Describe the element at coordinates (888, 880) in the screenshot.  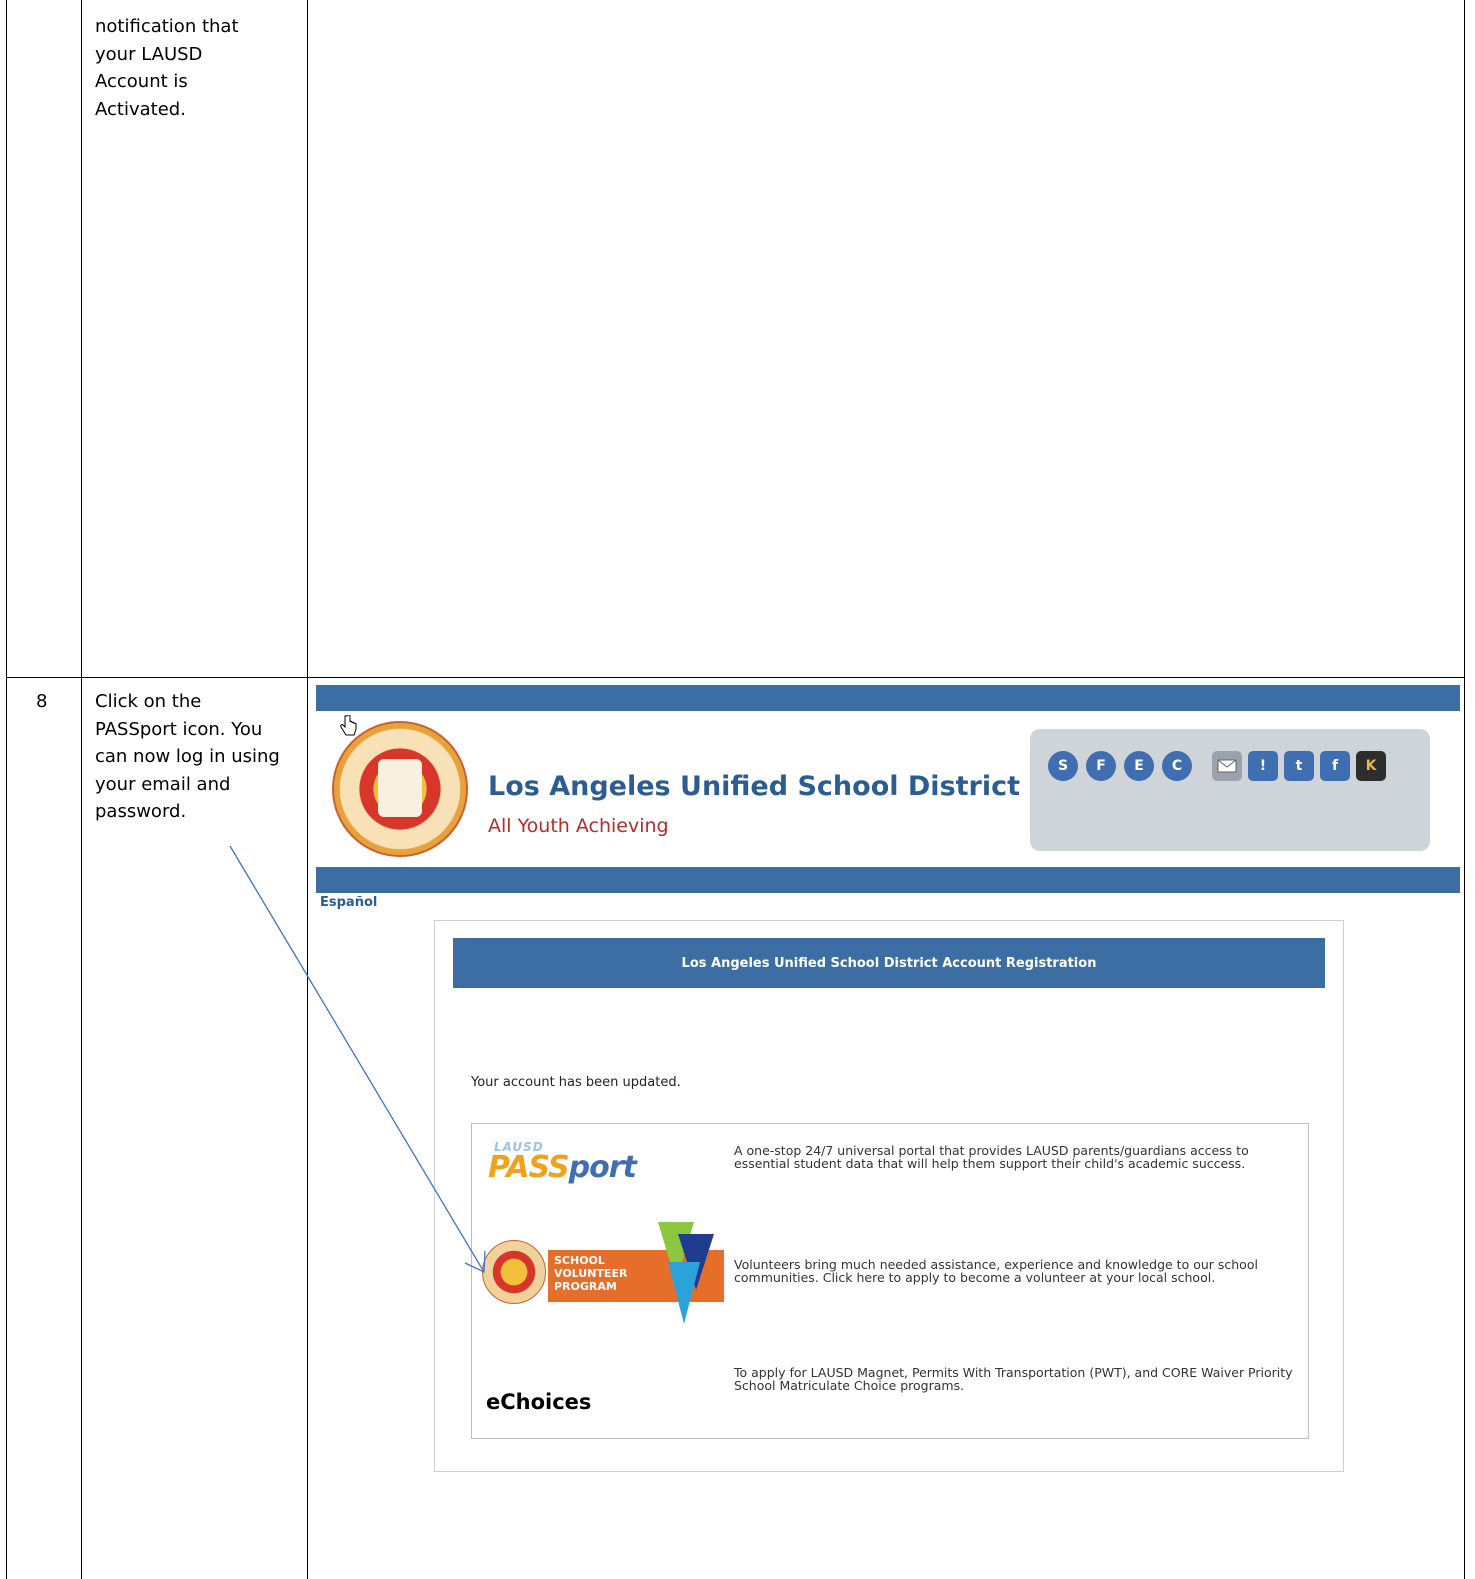
I see `header-bottom-bar` at that location.